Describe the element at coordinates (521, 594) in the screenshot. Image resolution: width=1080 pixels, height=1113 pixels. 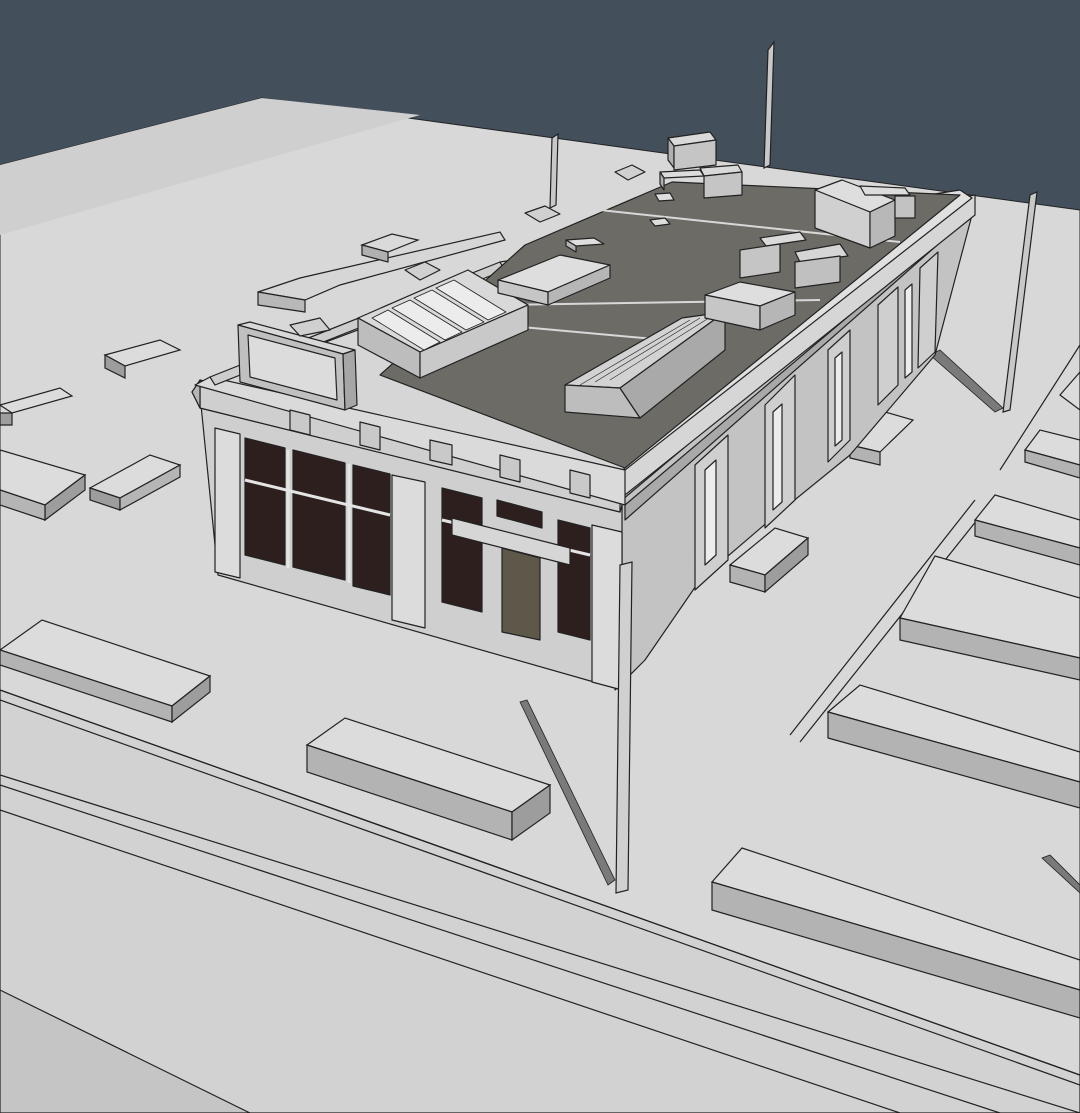
I see `entrance-door` at that location.